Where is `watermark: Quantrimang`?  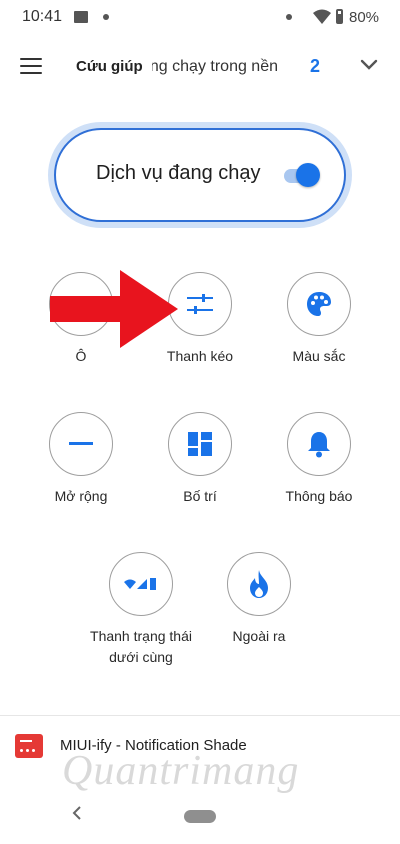
watermark: Quantrimang is located at coordinates (181, 771).